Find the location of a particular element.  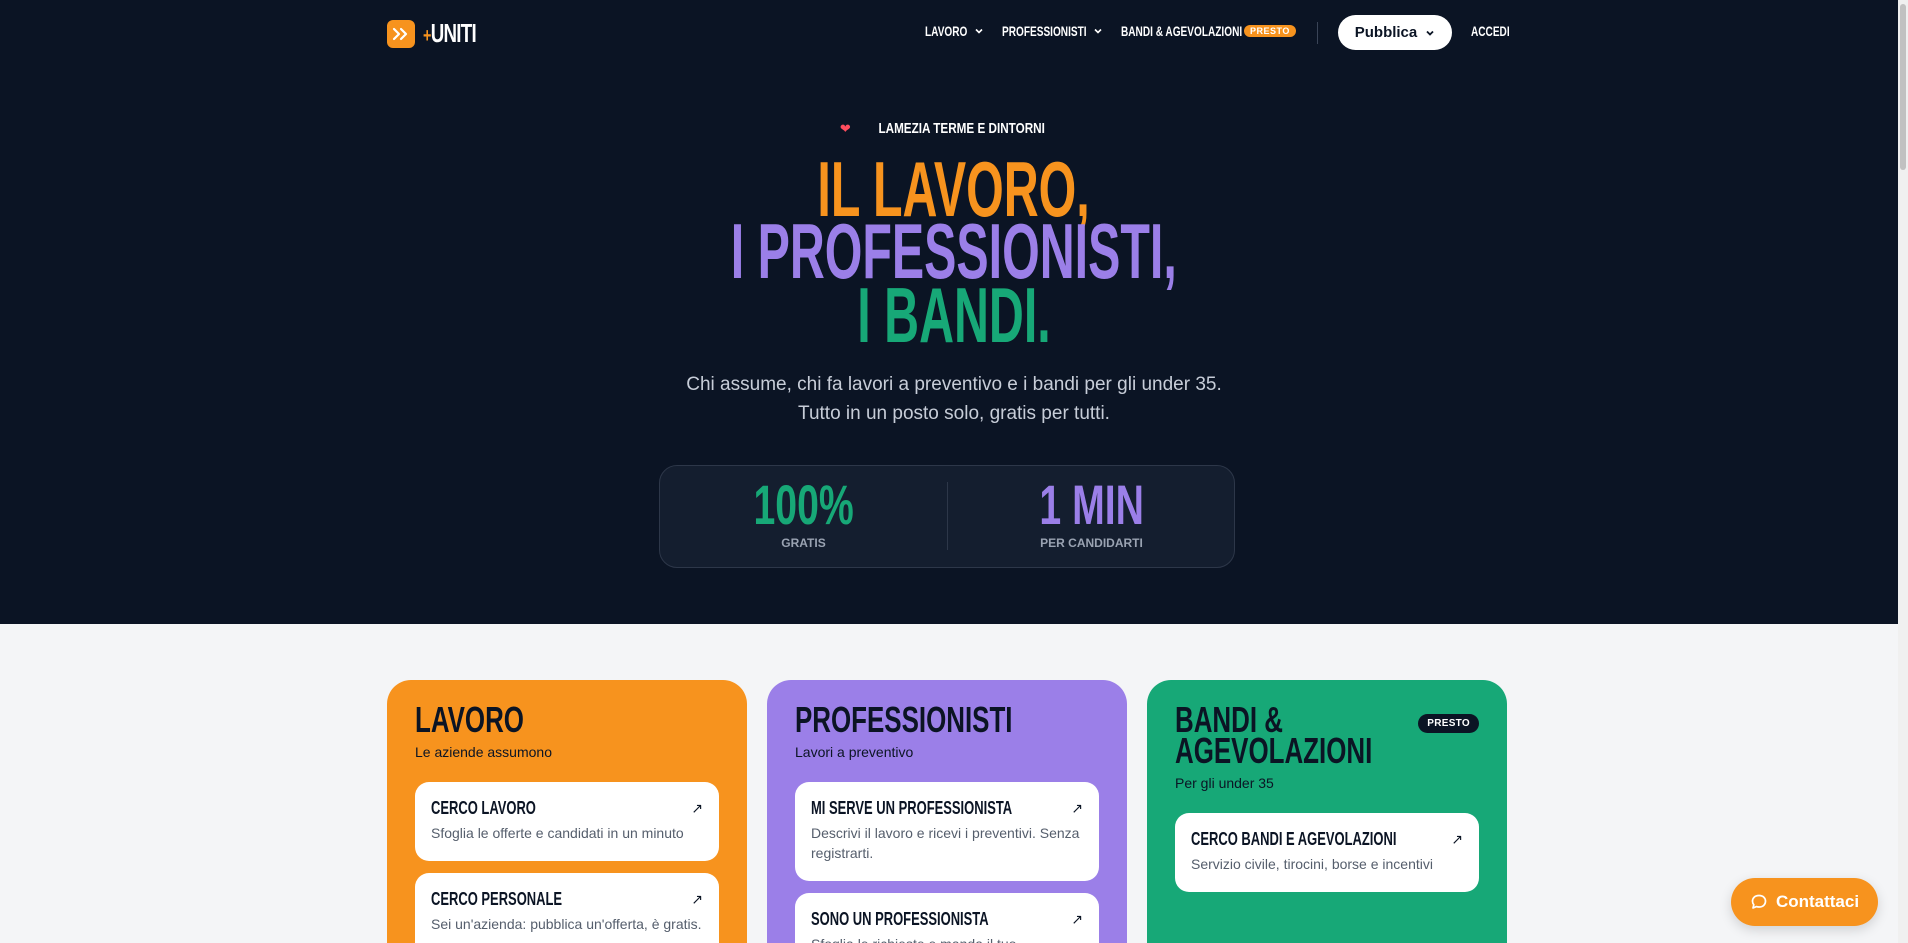

location-label: ❤ LAMEZIA TERME E DINTORNI is located at coordinates (942, 128).